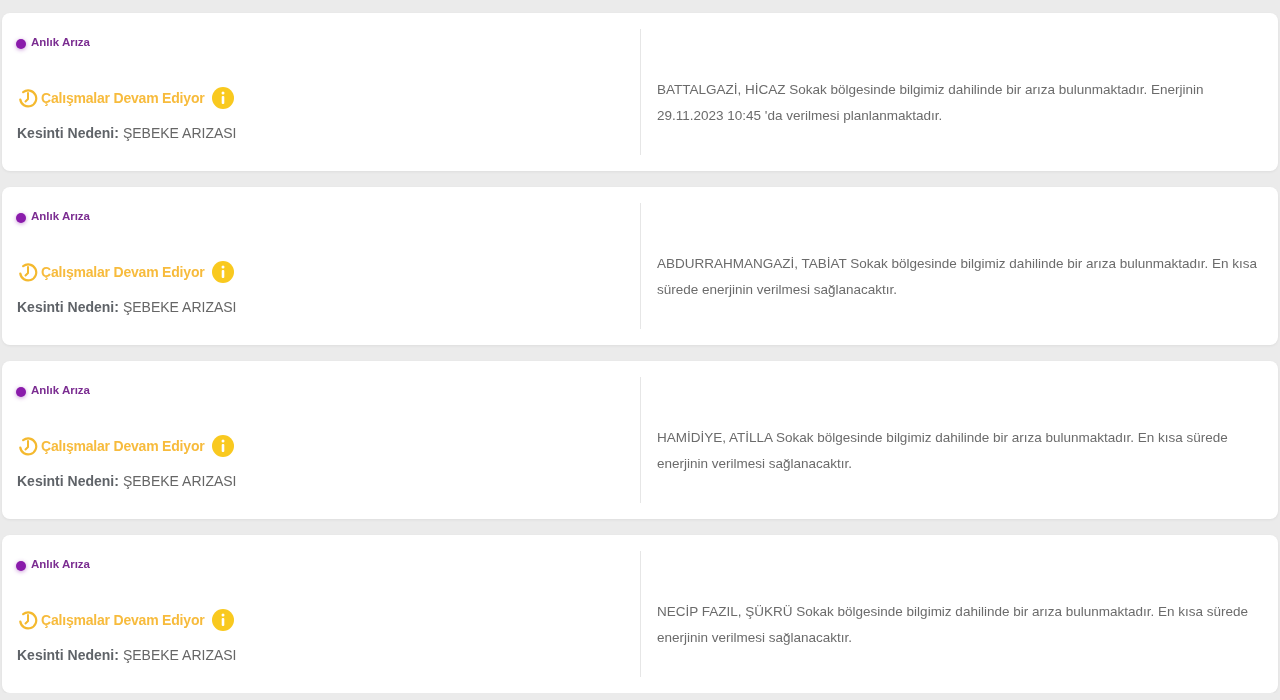  What do you see at coordinates (957, 277) in the screenshot?
I see `outage-description: ABDURRAHMANGAZİ, TABİAT Sokak bölgesinde bilgimiz dahilinde bir arıza bulunmaktadır. En kısa sürede enerjinin verilmesi sağlanacaktır.` at bounding box center [957, 277].